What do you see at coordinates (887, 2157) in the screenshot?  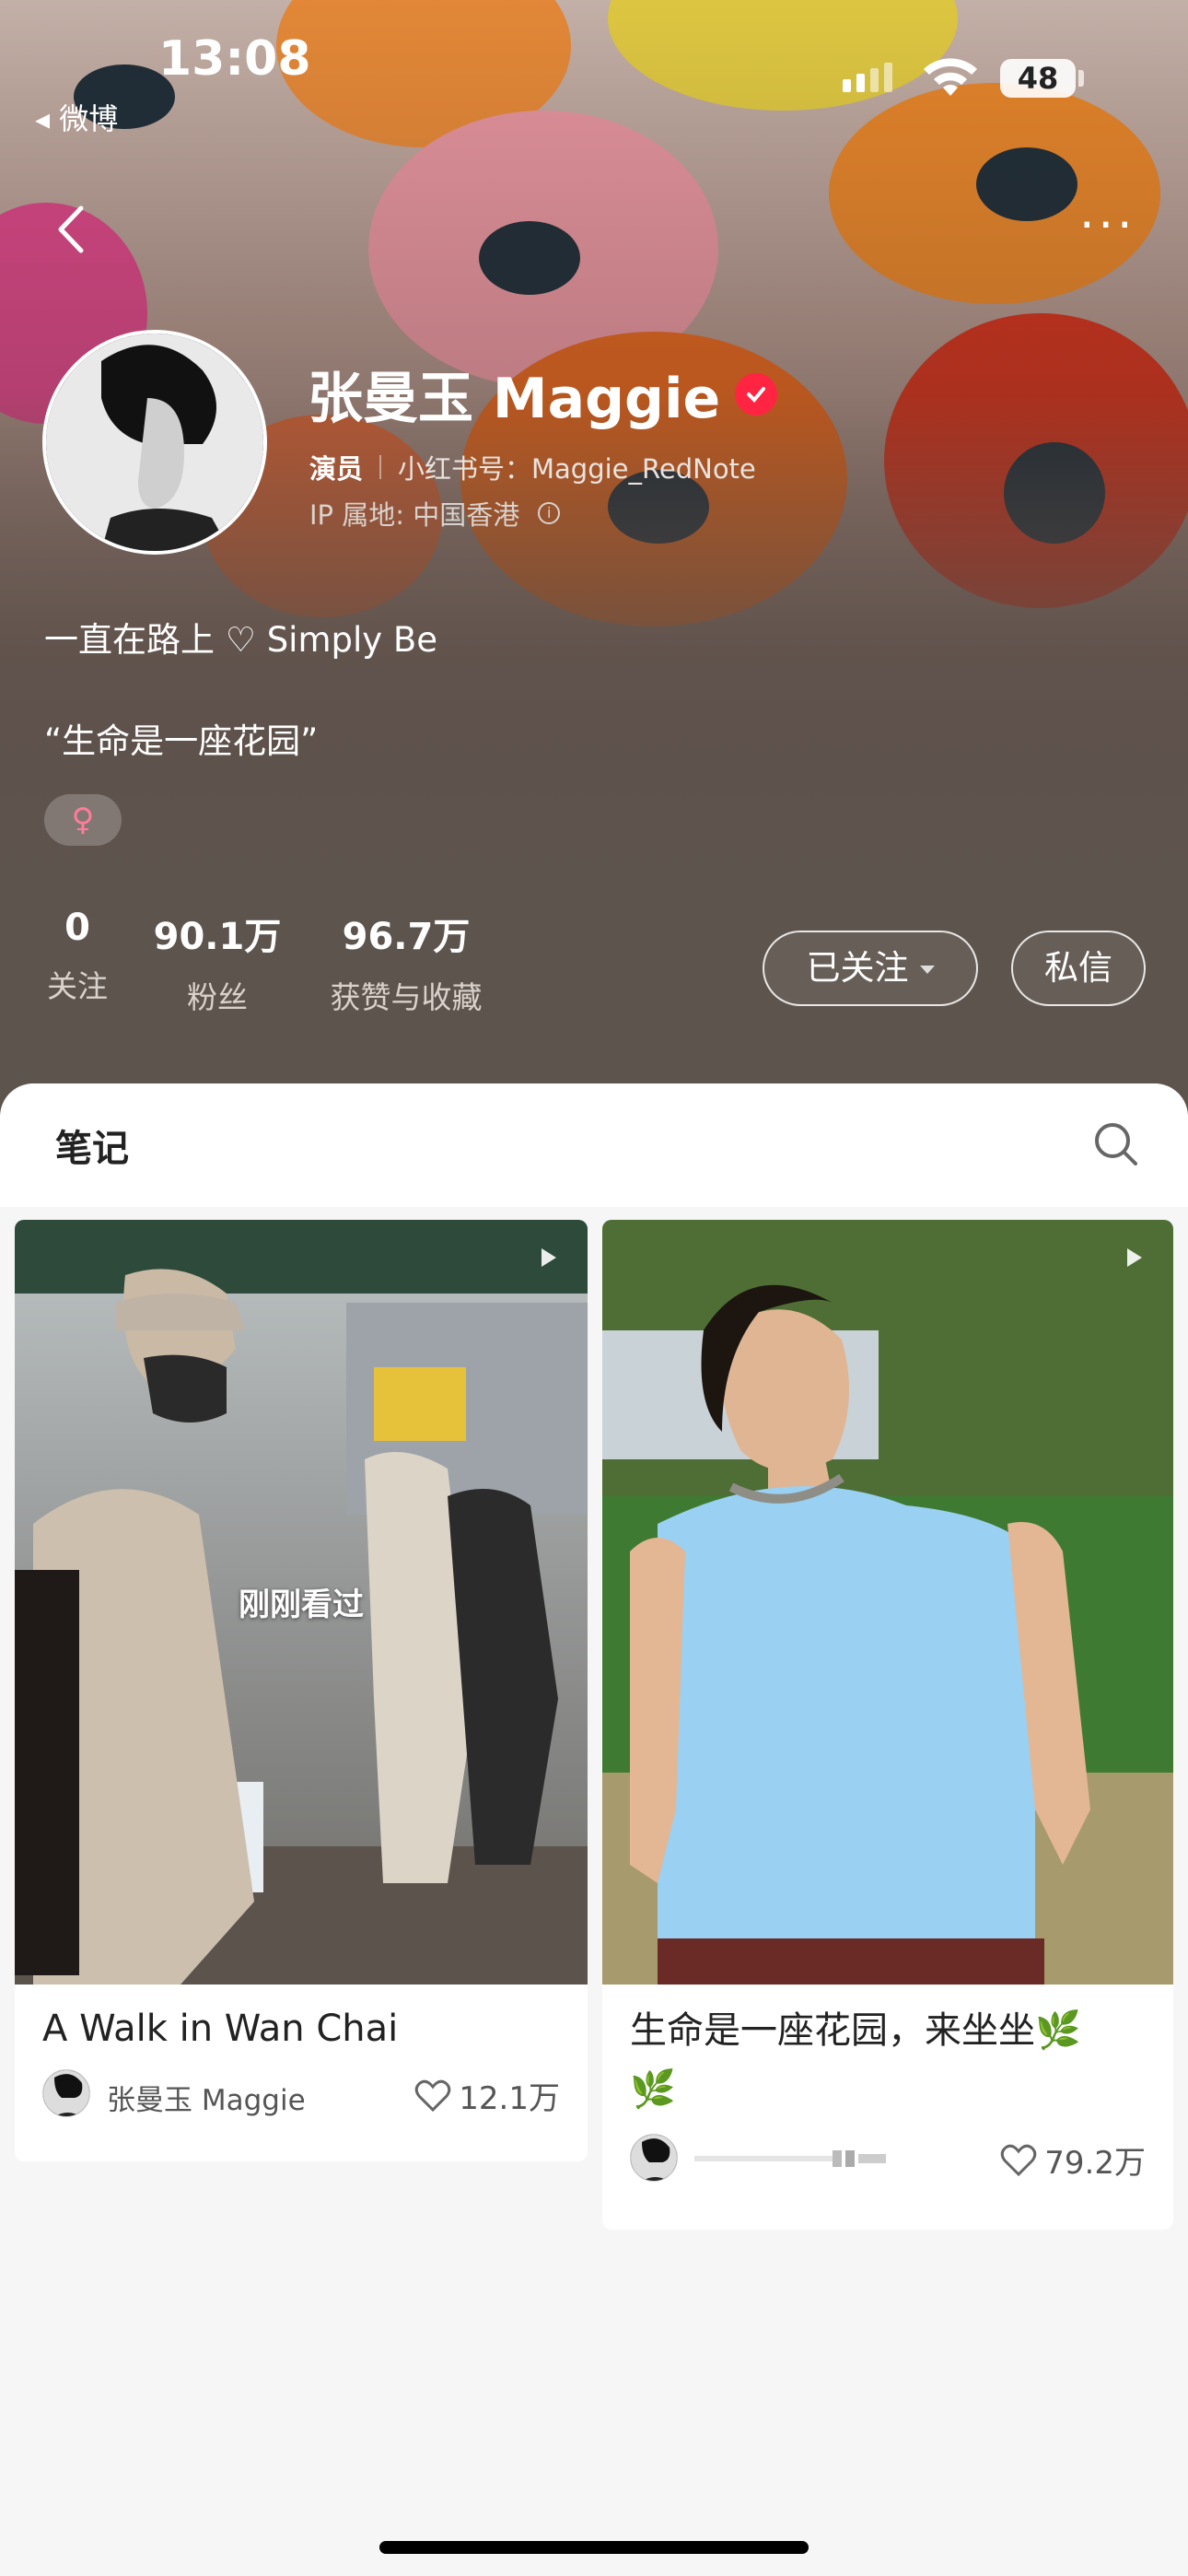 I see `note-footer: 79.2万` at bounding box center [887, 2157].